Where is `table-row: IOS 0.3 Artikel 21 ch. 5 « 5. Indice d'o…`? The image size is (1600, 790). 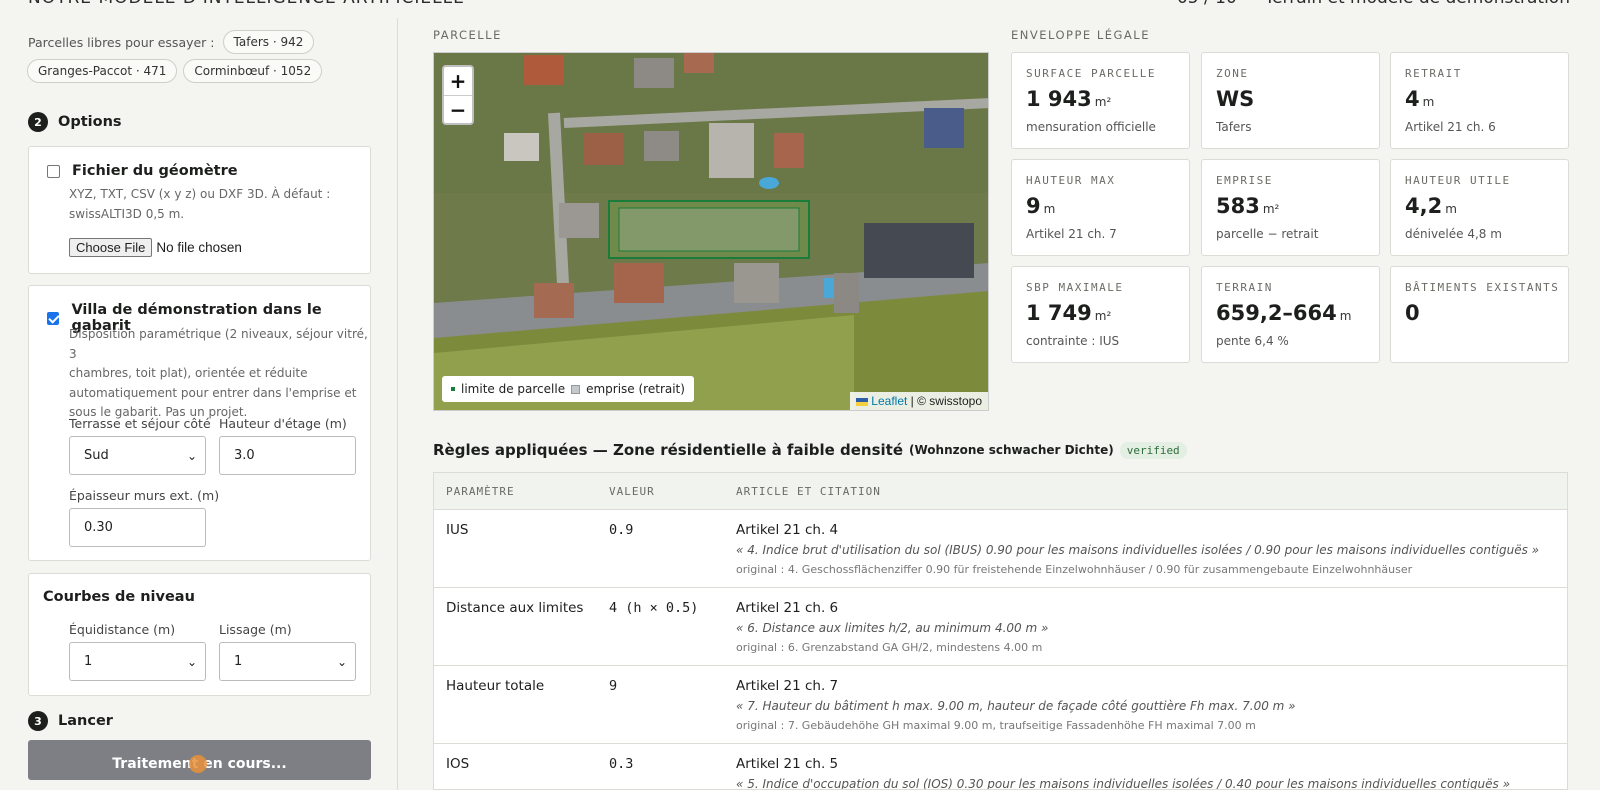
table-row: IOS 0.3 Artikel 21 ch. 5 « 5. Indice d'o… is located at coordinates (1000, 767).